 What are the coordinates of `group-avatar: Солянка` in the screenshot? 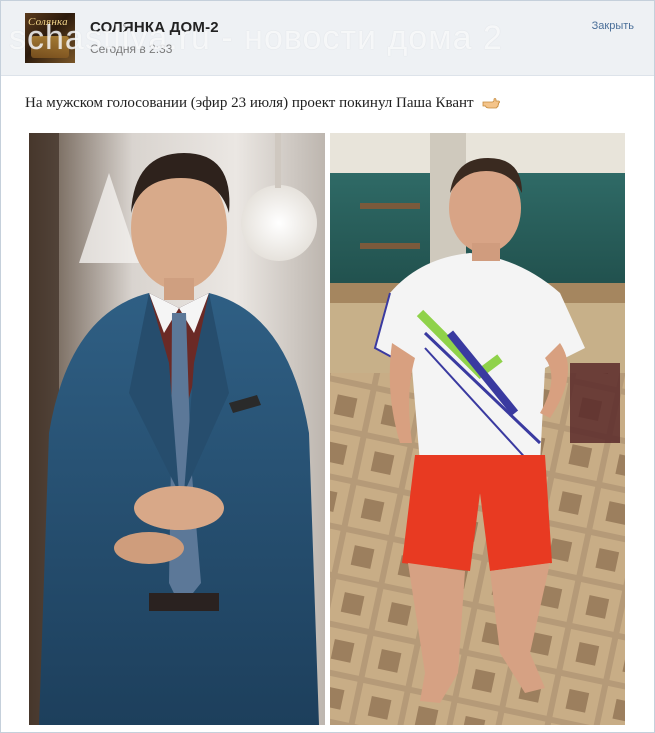 It's located at (50, 38).